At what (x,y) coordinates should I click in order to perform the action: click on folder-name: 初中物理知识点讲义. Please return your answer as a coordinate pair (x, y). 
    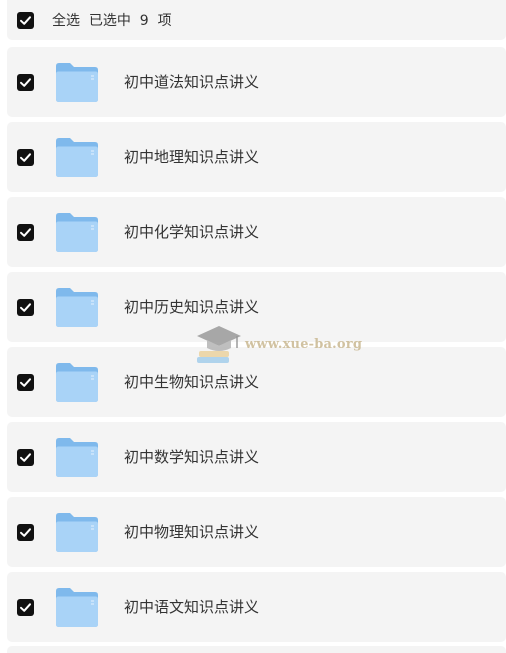
    Looking at the image, I should click on (191, 532).